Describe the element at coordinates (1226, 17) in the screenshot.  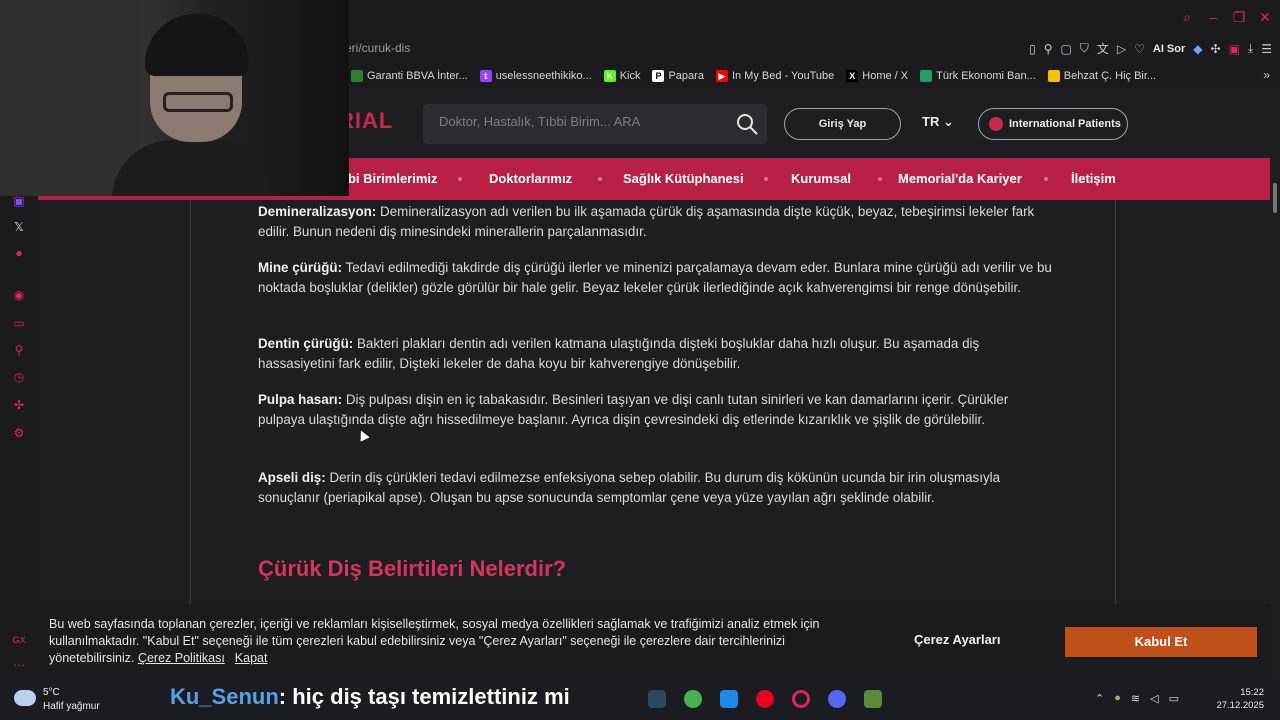
I see `window-controls: ⌕ – ❐ ✕` at that location.